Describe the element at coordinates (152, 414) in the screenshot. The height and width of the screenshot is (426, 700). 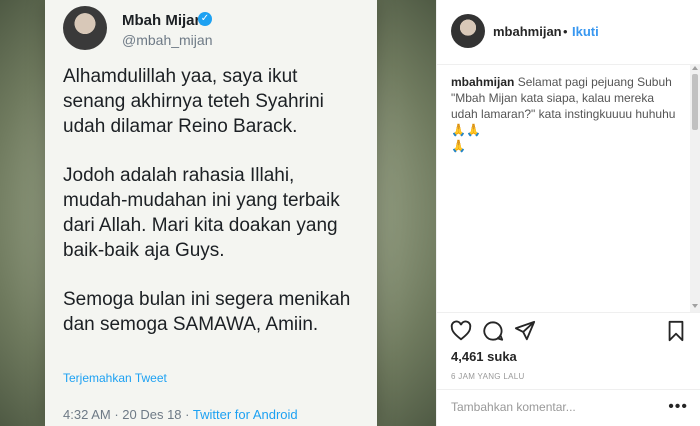
I see `tweet-date: 20 Des 18` at that location.